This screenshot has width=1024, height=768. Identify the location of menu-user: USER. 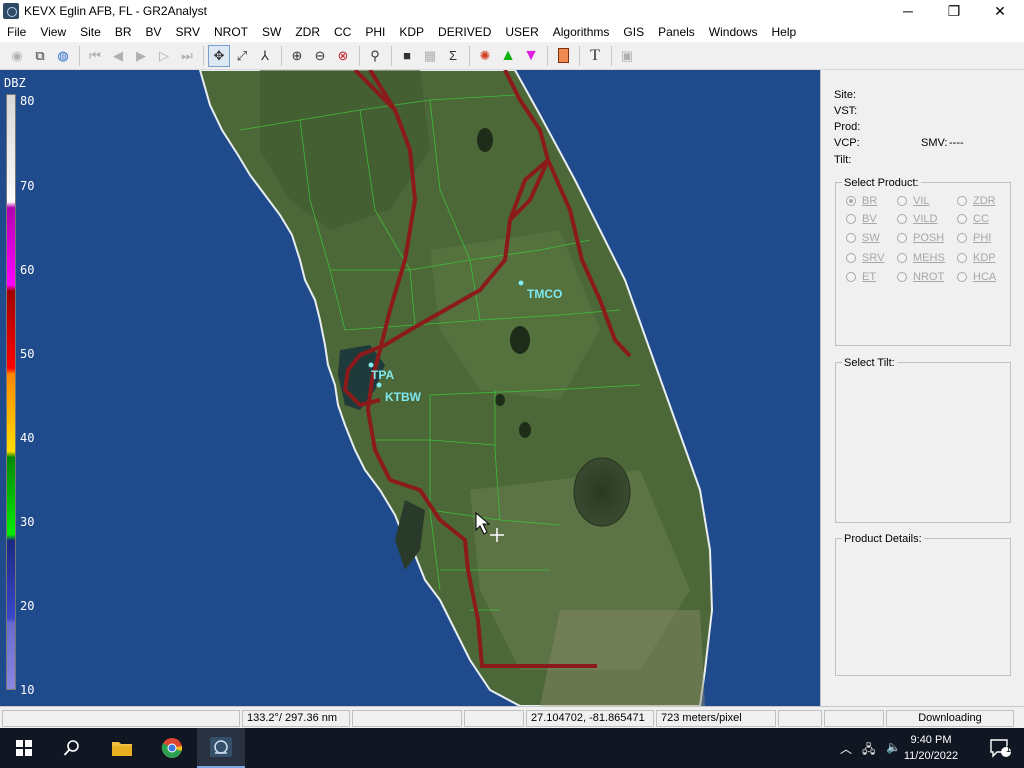
(521, 32).